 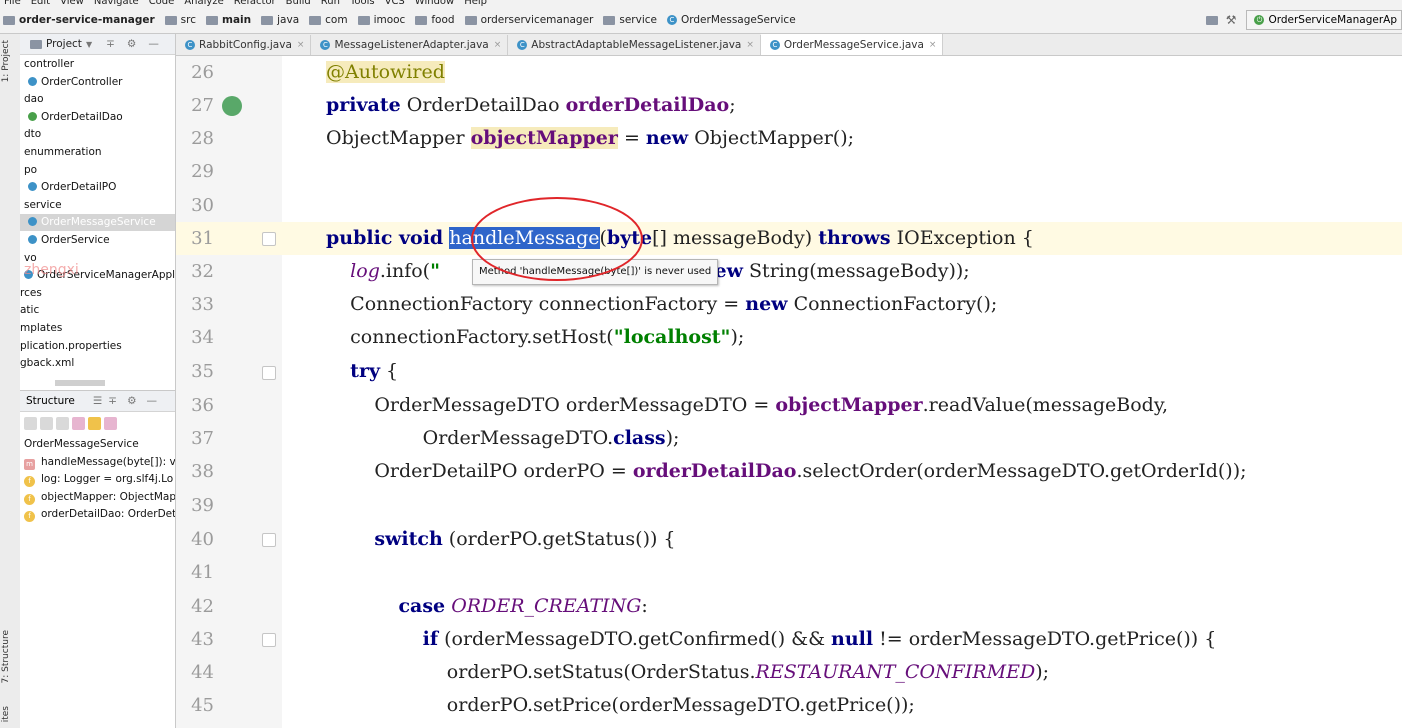 I want to click on menu-item-help: Help, so click(x=475, y=3).